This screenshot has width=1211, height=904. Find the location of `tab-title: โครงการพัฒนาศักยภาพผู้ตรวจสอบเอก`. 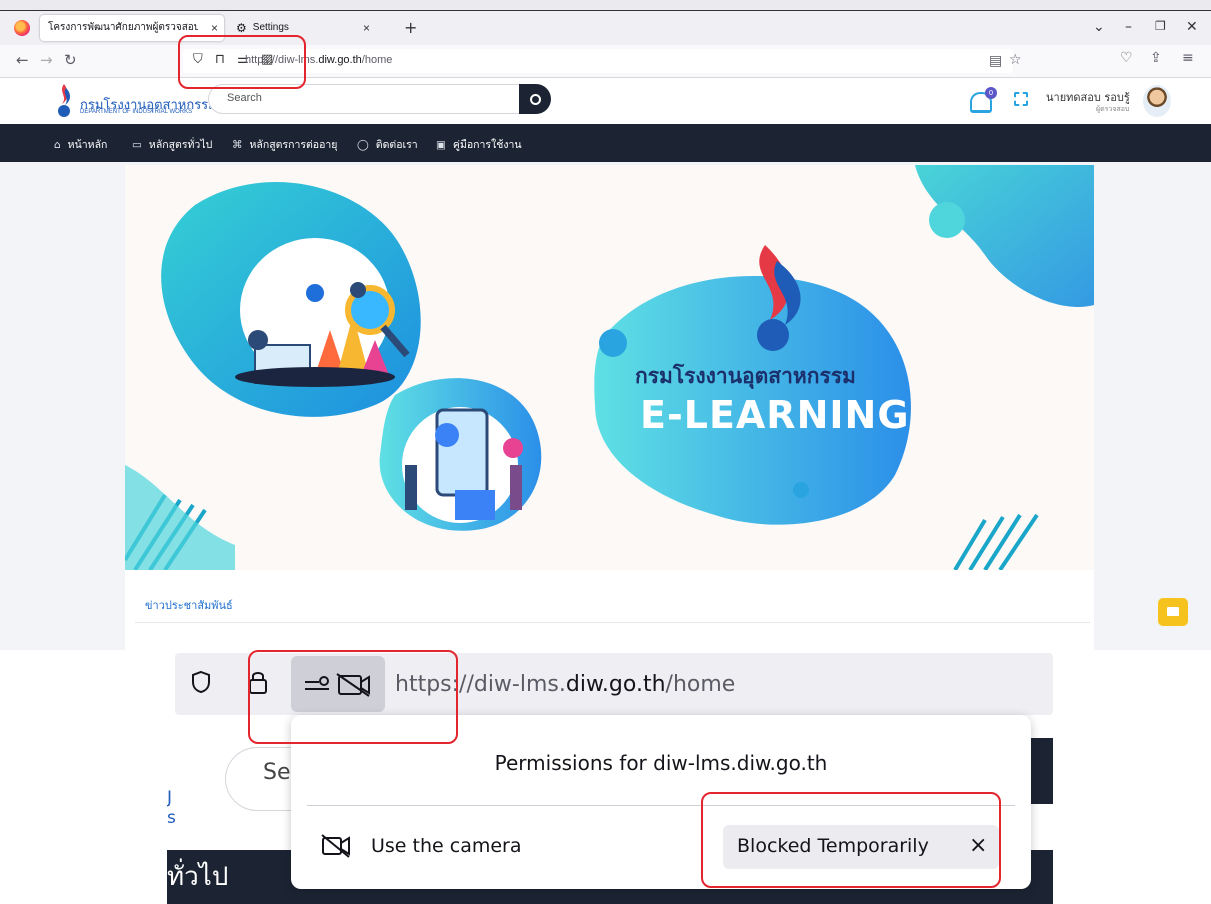

tab-title: โครงการพัฒนาศักยภาพผู้ตรวจสอบเอก is located at coordinates (123, 27).